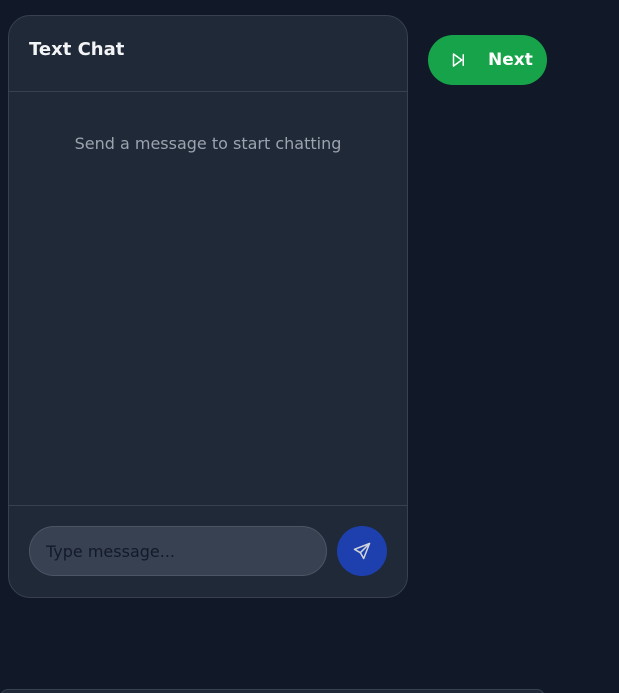  What do you see at coordinates (77, 49) in the screenshot?
I see `chat-title: Text Chat` at bounding box center [77, 49].